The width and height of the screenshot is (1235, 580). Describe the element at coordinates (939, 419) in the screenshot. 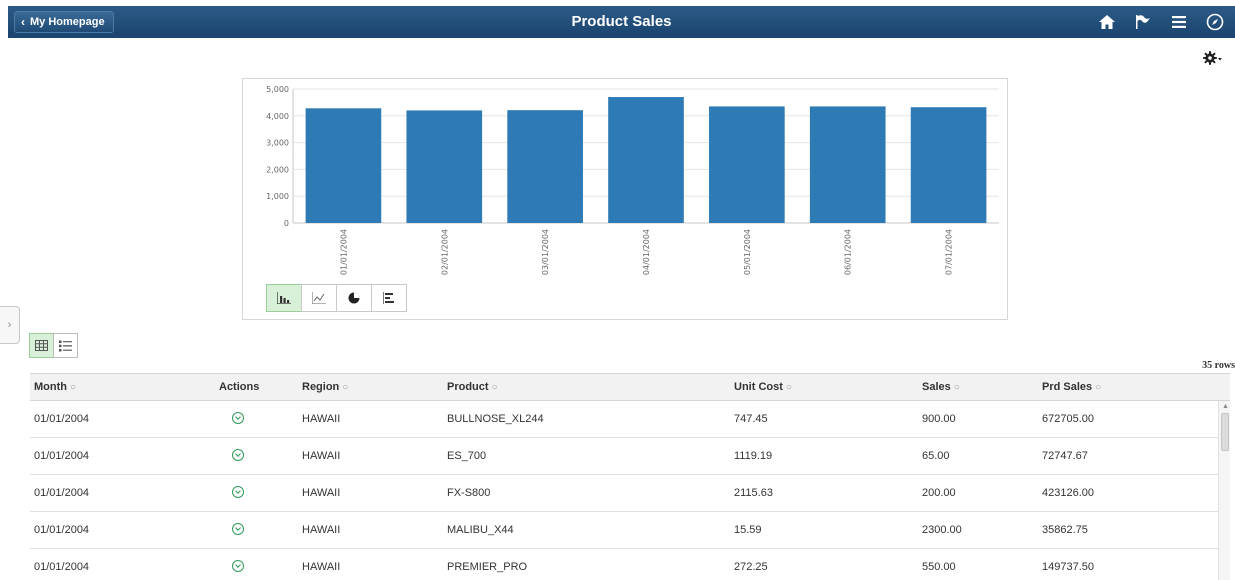

I see `cell-sales: 900.00` at that location.